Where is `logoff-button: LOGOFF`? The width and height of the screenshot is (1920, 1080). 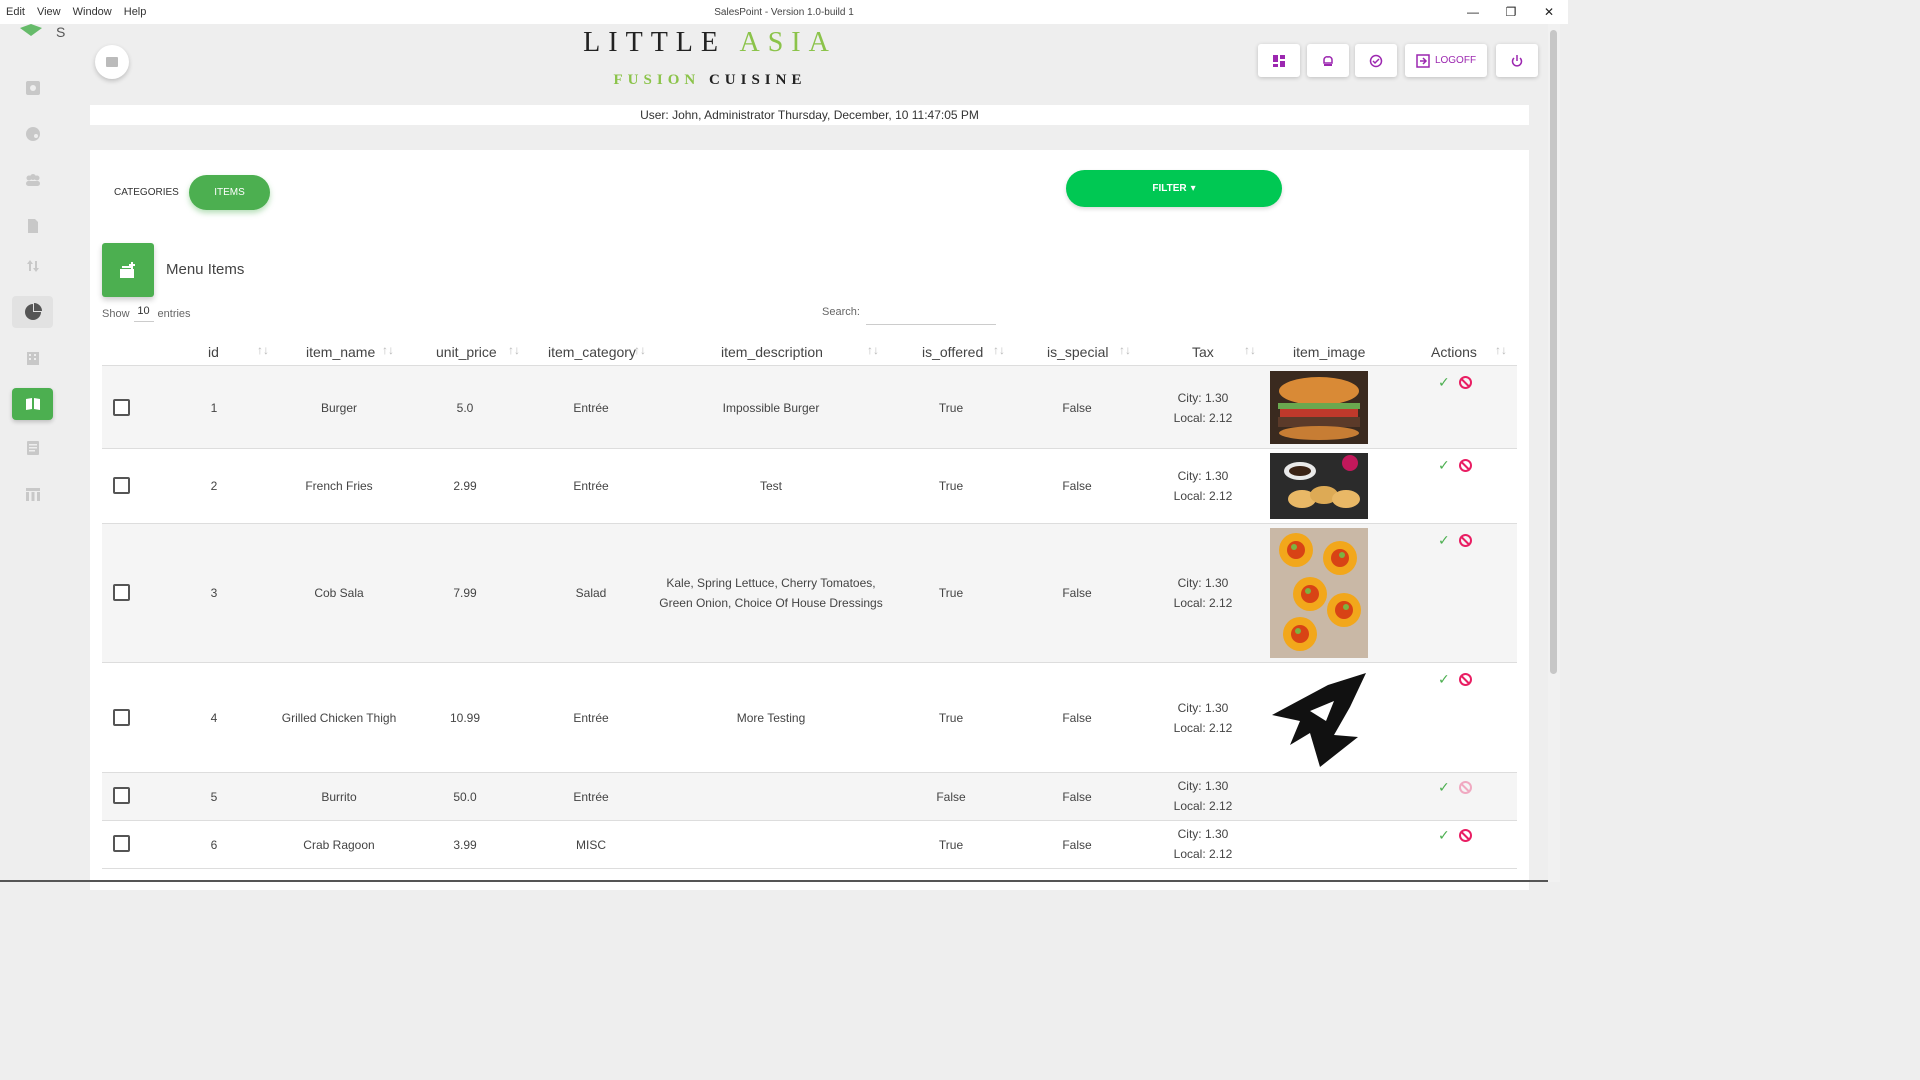 logoff-button: LOGOFF is located at coordinates (1446, 60).